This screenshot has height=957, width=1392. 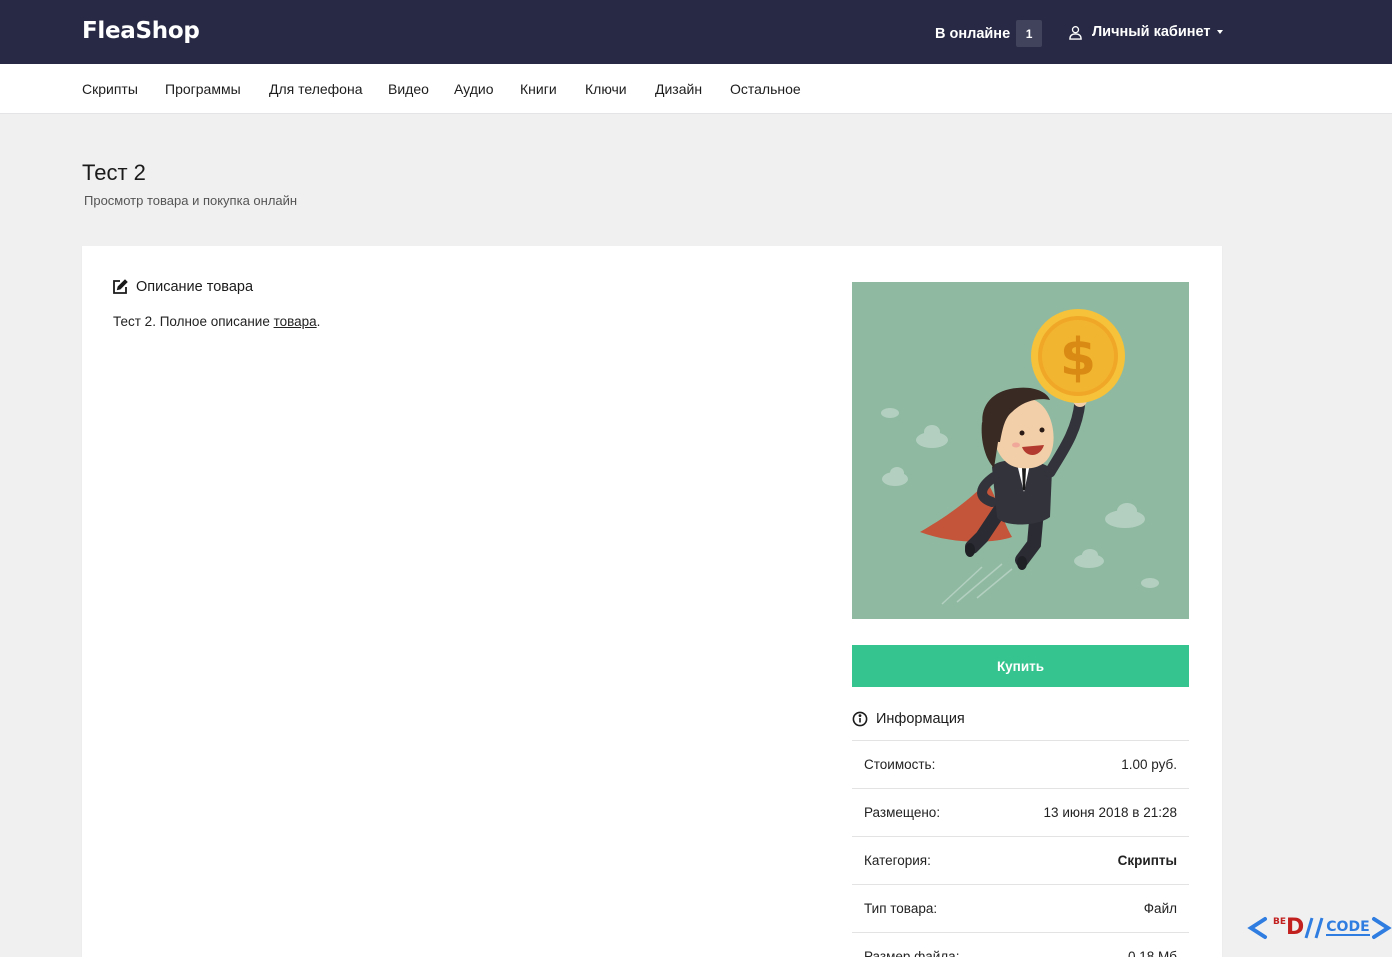 I want to click on info-label: Категория:, so click(x=897, y=860).